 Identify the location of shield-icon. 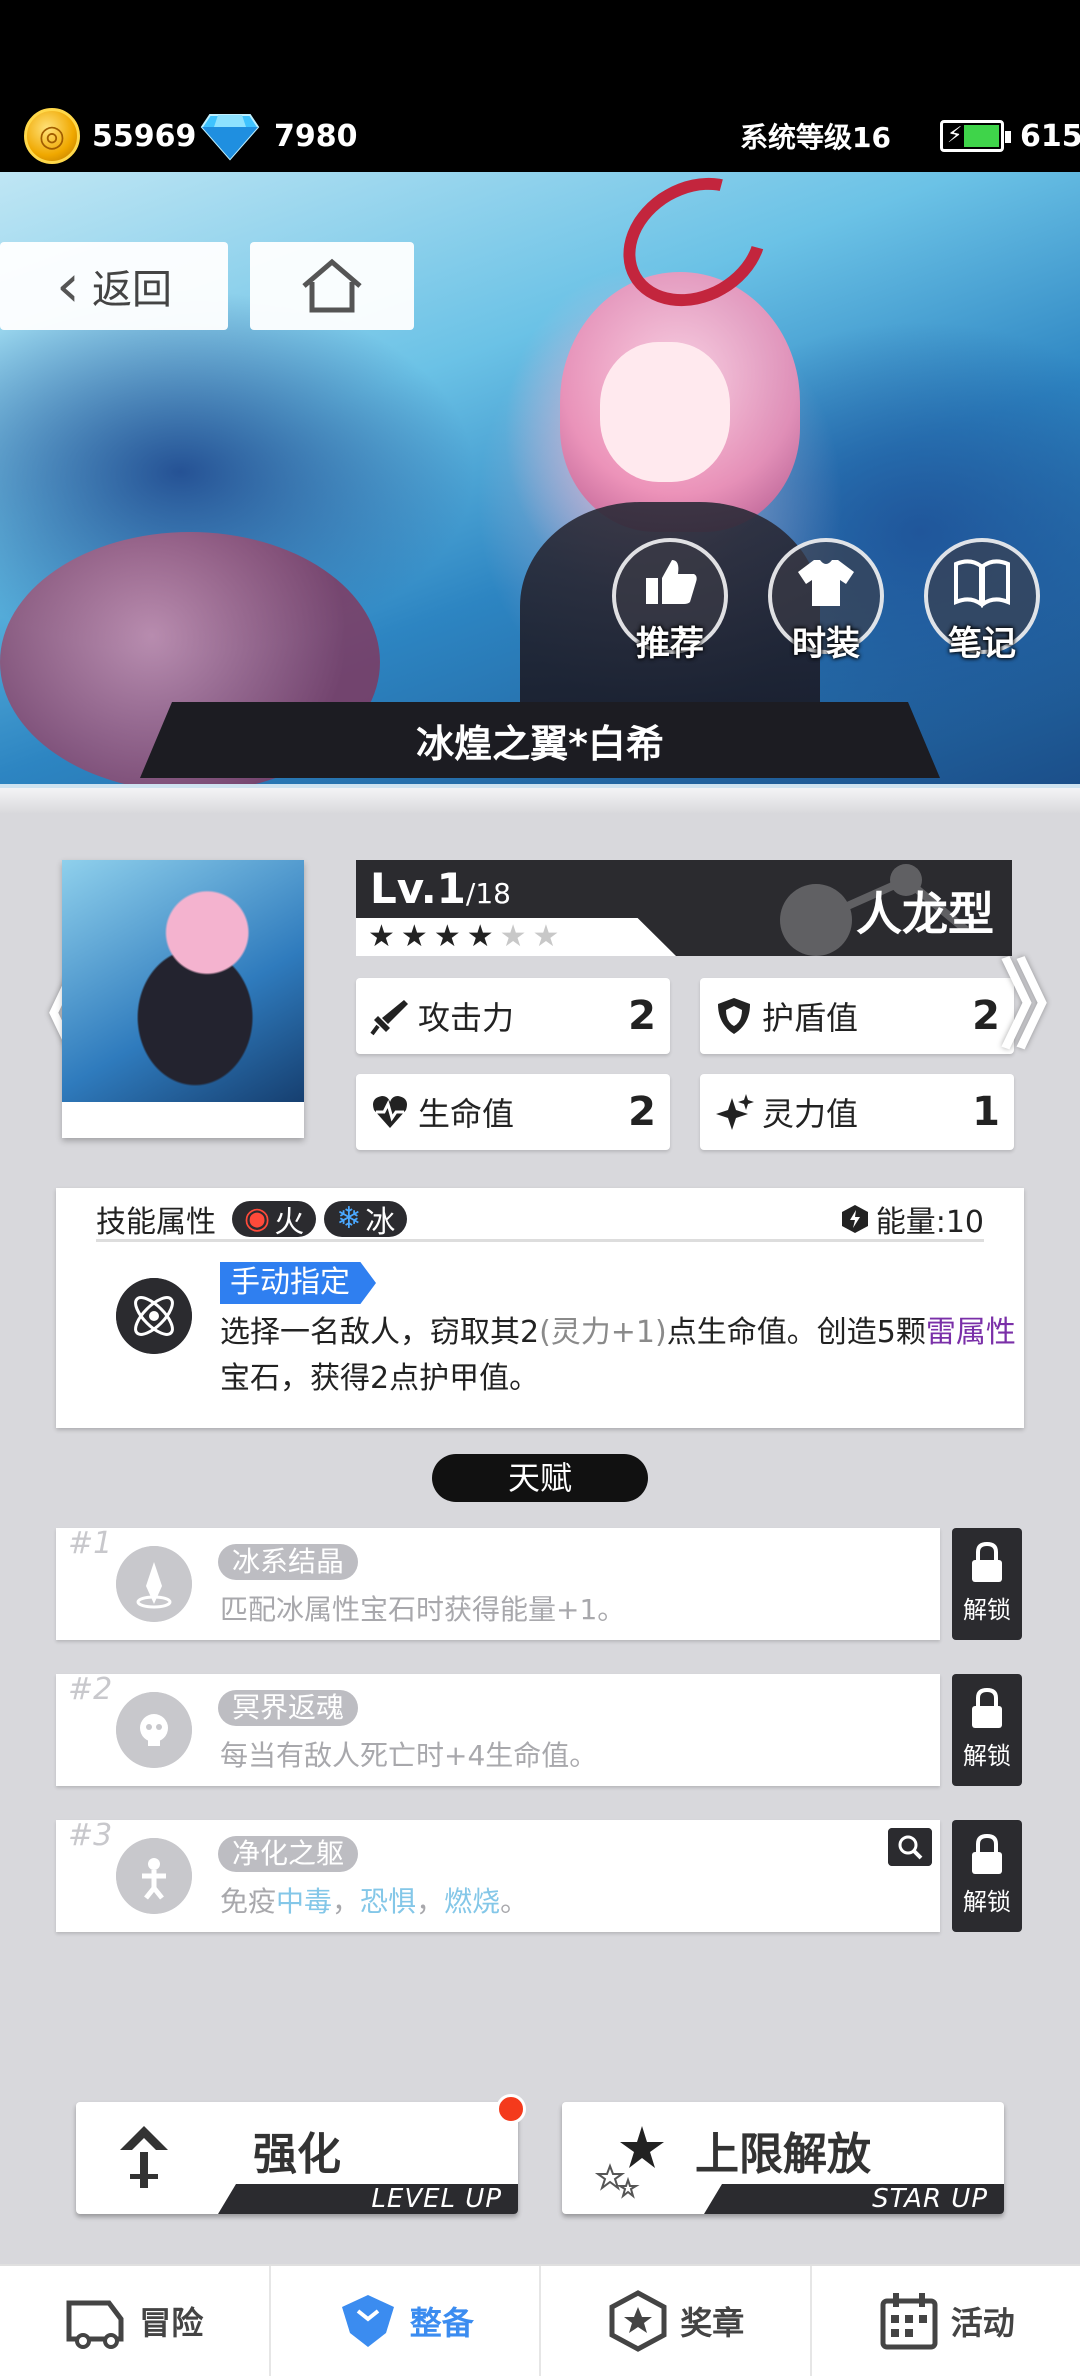
(734, 1016).